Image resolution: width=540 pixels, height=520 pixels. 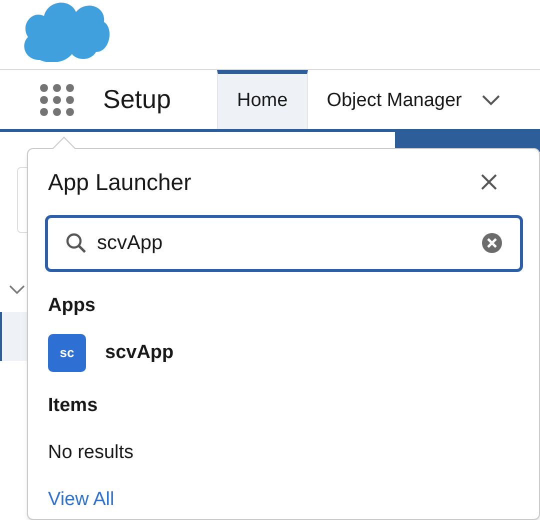 I want to click on panel-title: App Launcher, so click(x=120, y=182).